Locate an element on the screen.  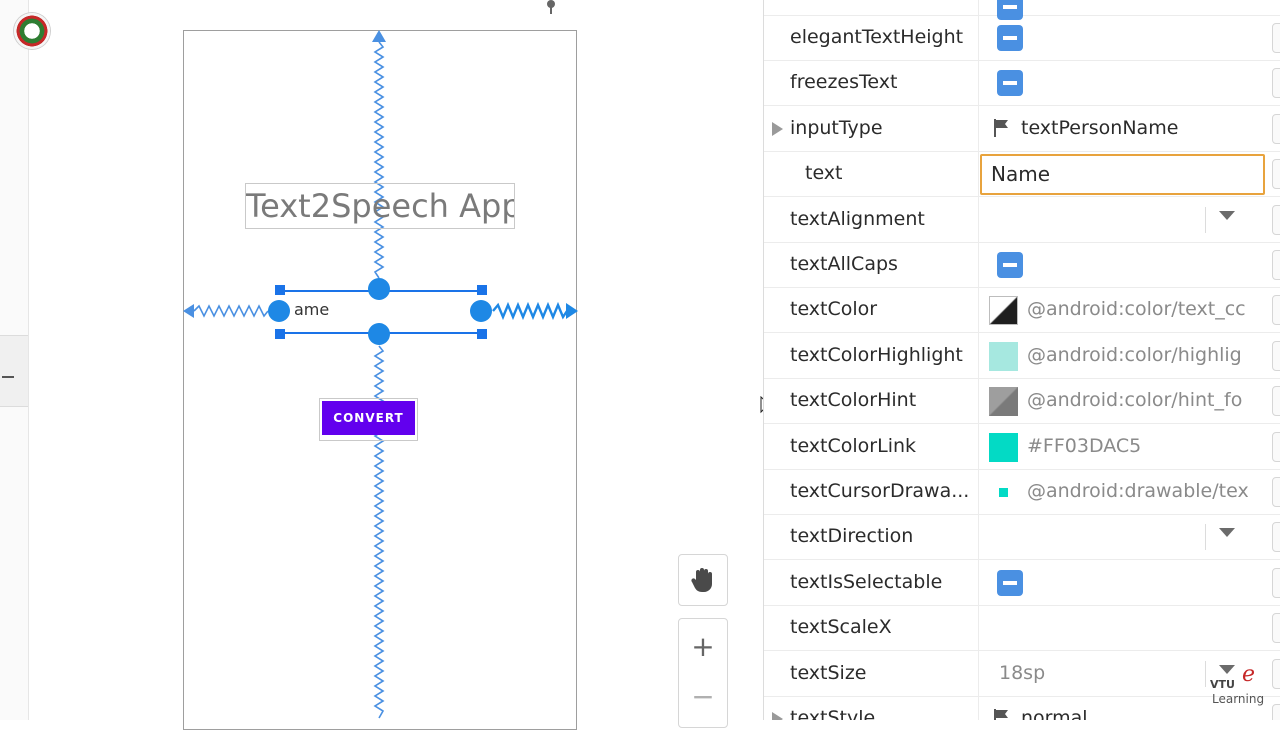
attribute-row-textallcaps: textAllCaps is located at coordinates (1022, 265).